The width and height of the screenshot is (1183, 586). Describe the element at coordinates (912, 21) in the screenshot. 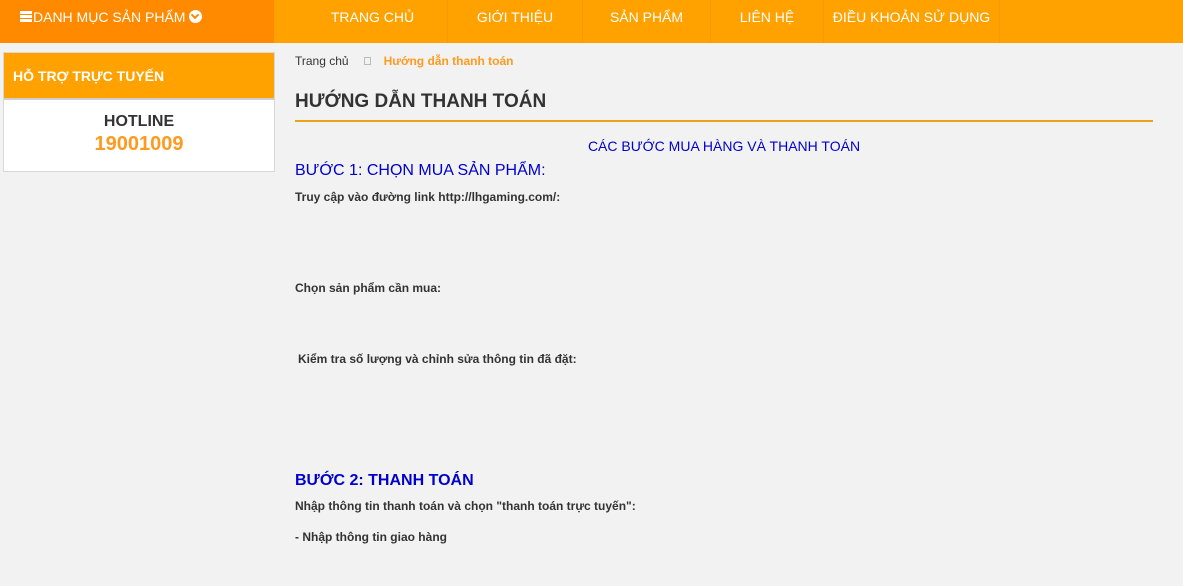

I see `nav-terms: ĐIỀU KHOẢN SỬ DỤNG` at that location.